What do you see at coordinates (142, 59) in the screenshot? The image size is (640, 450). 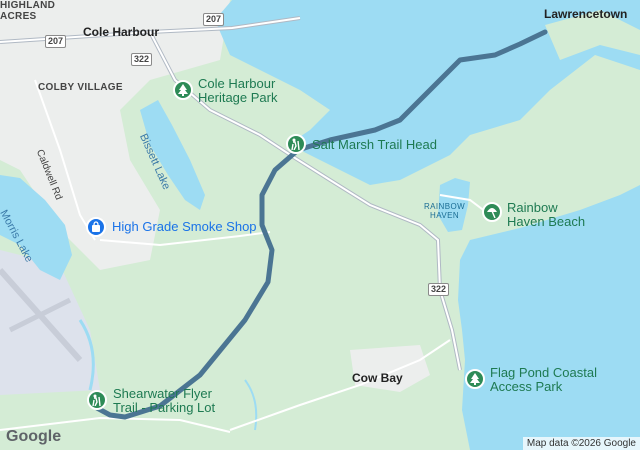 I see `route-shield-322-a: 322` at bounding box center [142, 59].